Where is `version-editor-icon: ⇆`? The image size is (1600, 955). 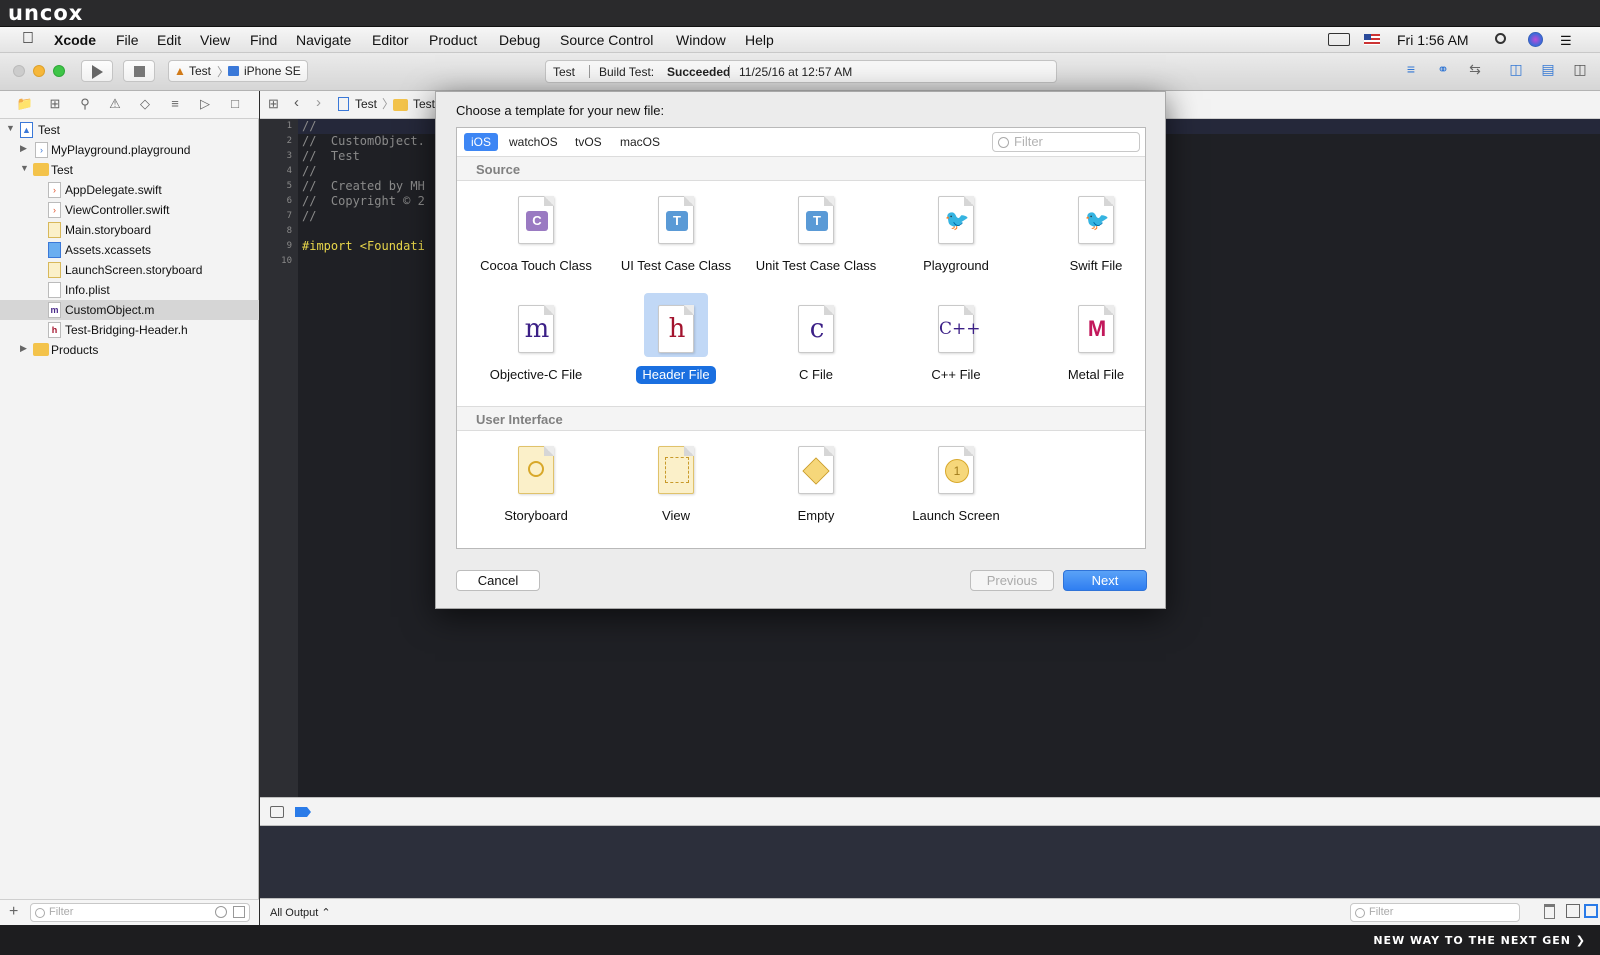
version-editor-icon: ⇆ is located at coordinates (1475, 71).